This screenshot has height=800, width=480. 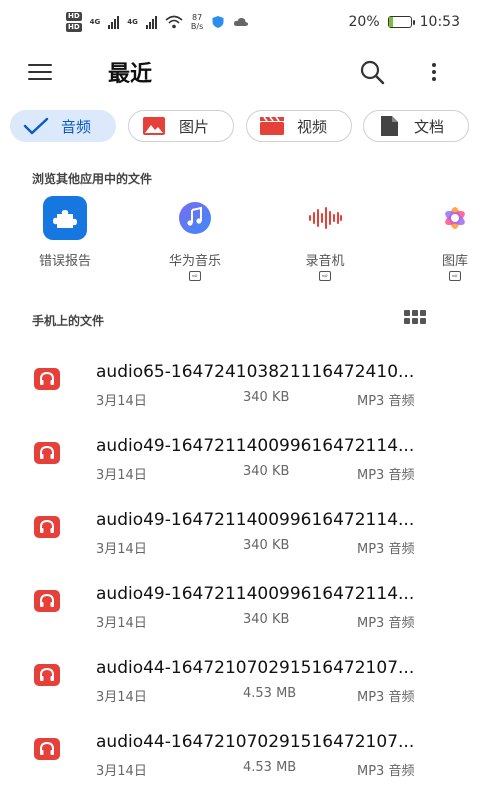 What do you see at coordinates (132, 22) in the screenshot?
I see `network-label-2: 4G` at bounding box center [132, 22].